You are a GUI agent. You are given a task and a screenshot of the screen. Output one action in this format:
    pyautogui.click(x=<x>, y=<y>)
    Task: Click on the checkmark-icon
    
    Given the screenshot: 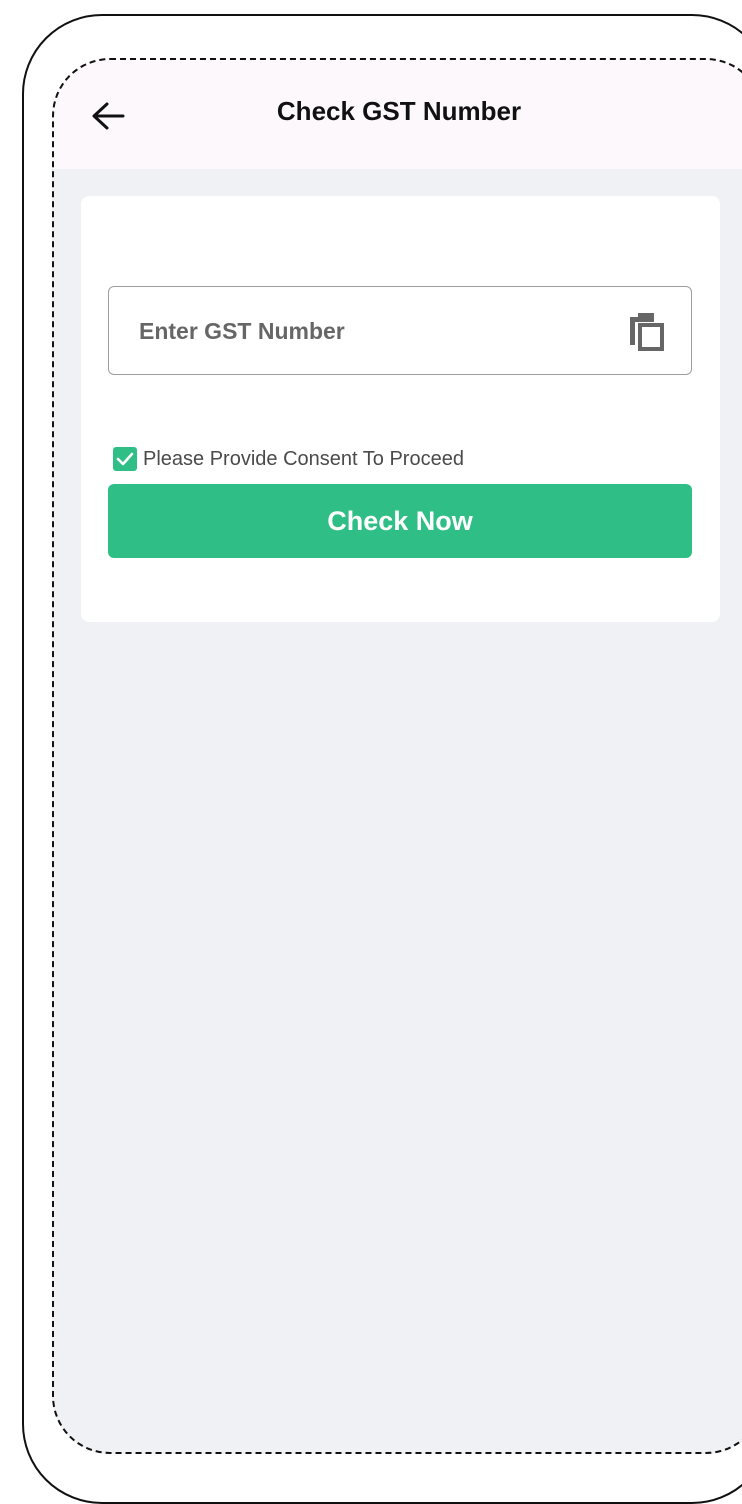 What is the action you would take?
    pyautogui.click(x=125, y=459)
    